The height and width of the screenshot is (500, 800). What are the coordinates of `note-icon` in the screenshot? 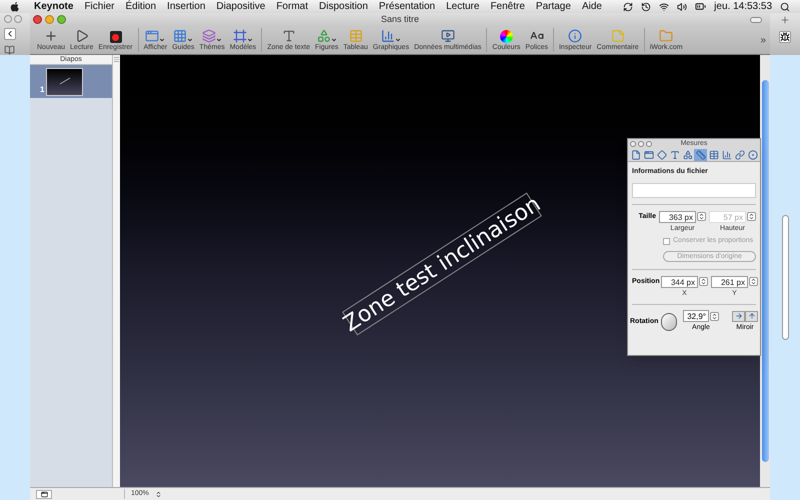 It's located at (617, 36).